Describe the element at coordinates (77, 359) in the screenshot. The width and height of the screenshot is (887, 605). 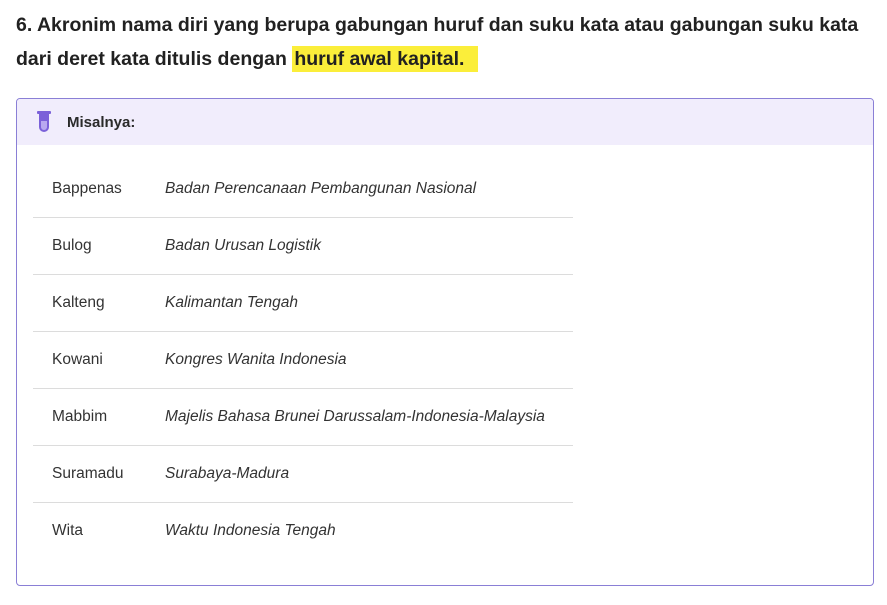
I see `acronym-cell: Kowani` at that location.